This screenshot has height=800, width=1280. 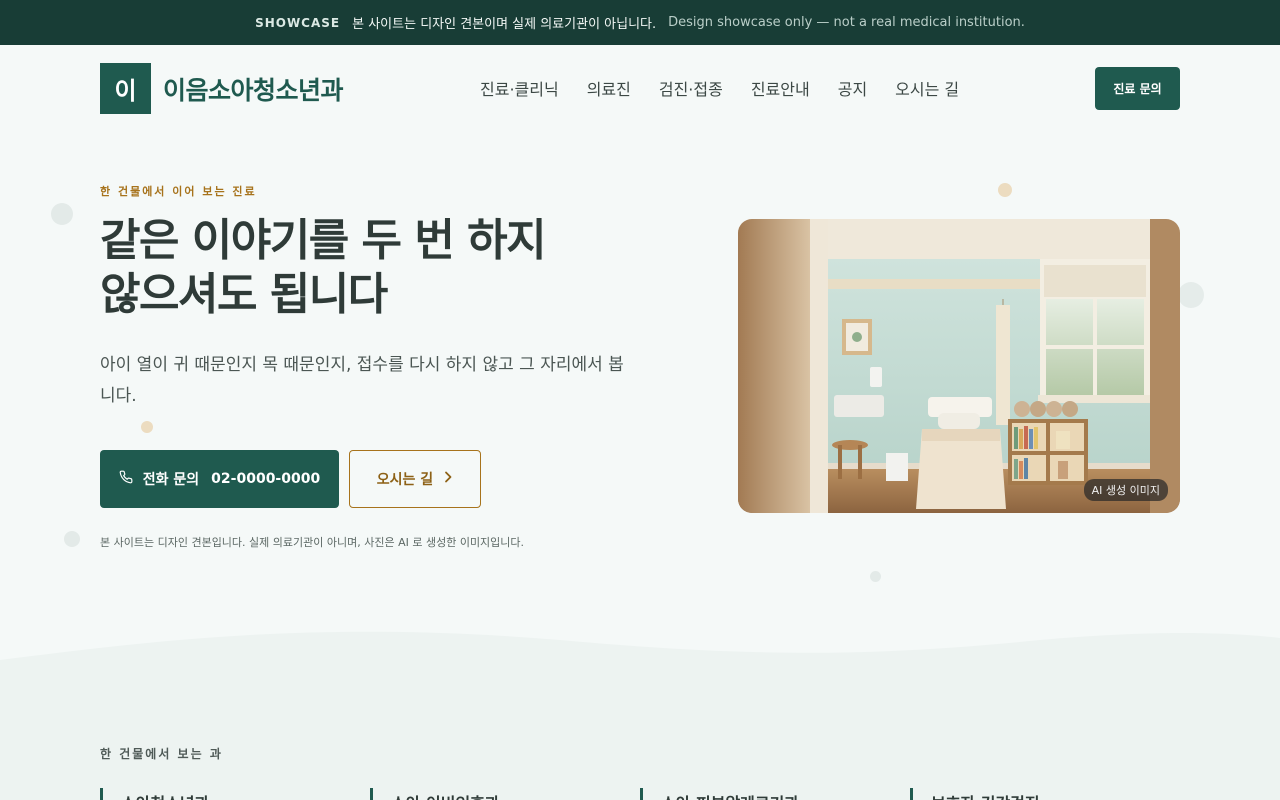 I want to click on directions-button: 오시는 길, so click(x=415, y=479).